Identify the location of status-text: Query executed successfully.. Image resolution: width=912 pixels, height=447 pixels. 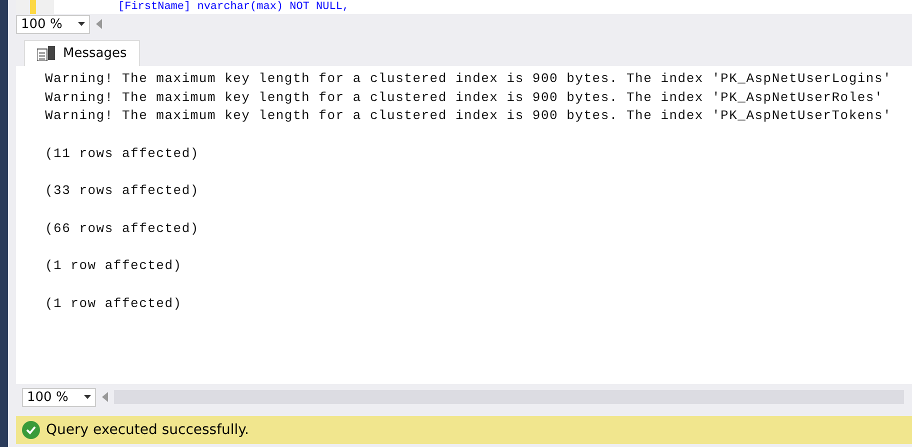
(147, 430).